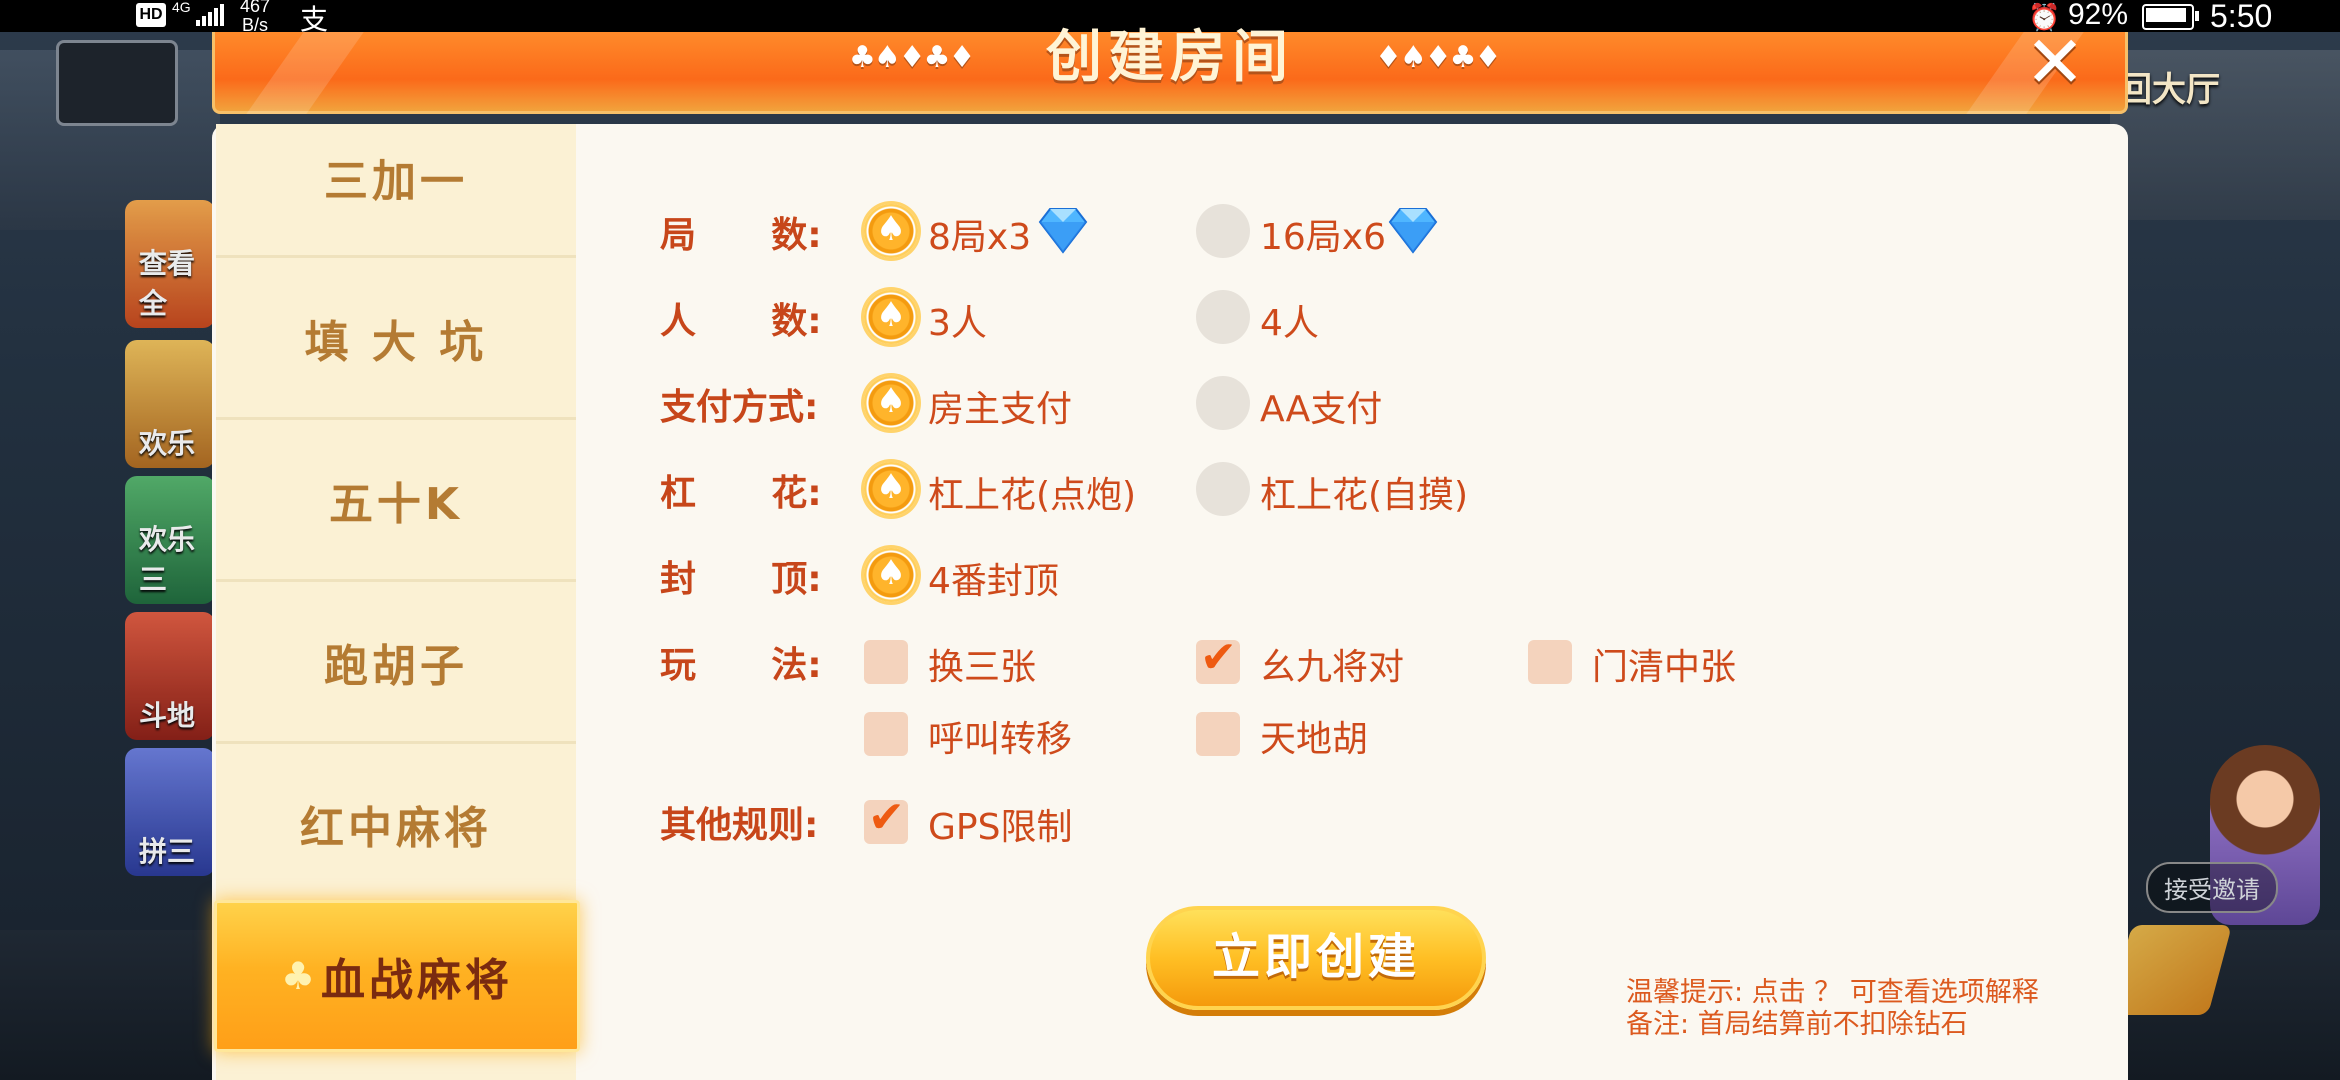 Image resolution: width=2340 pixels, height=1080 pixels. What do you see at coordinates (741, 235) in the screenshot?
I see `rounds-label: 局 数:` at bounding box center [741, 235].